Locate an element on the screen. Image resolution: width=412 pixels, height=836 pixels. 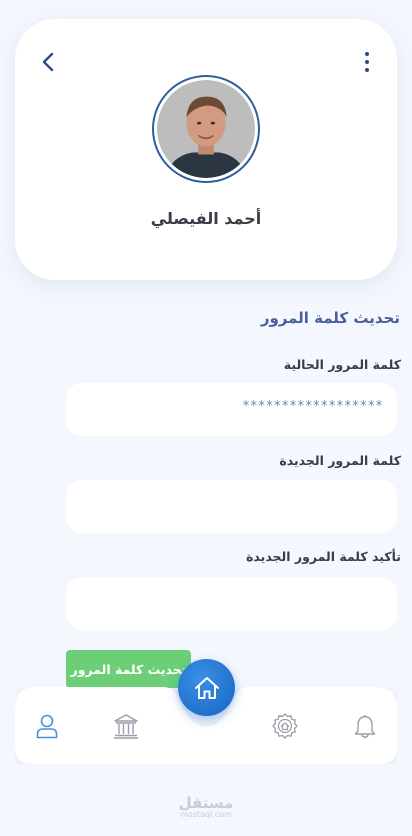
nav-profile is located at coordinates (47, 726).